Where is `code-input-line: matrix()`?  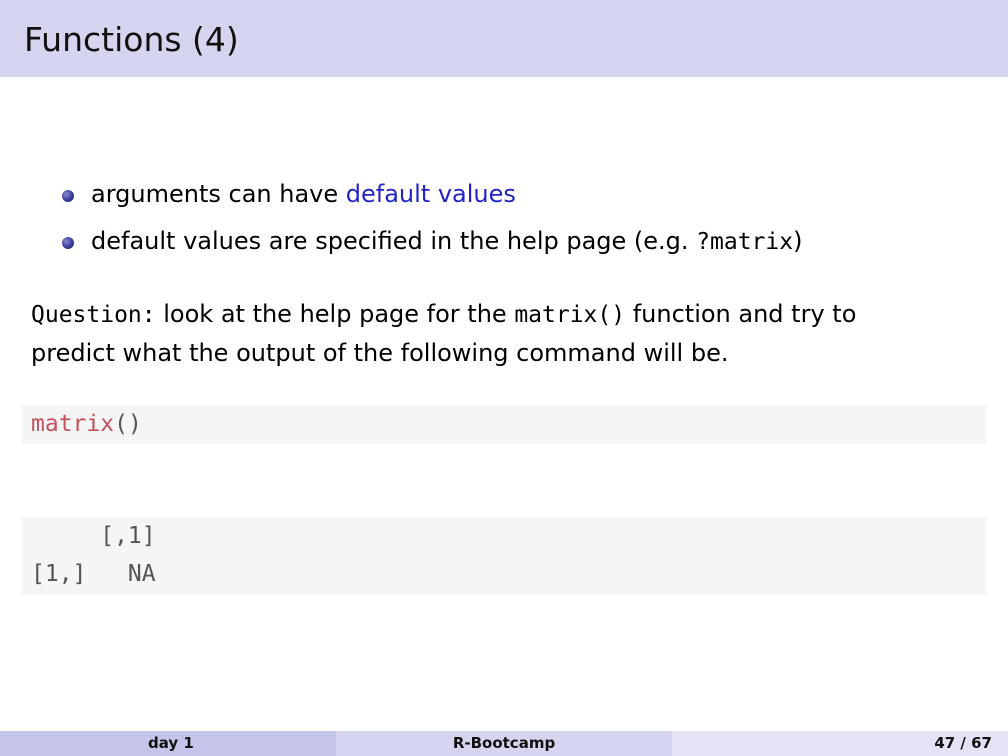 code-input-line: matrix() is located at coordinates (86, 424).